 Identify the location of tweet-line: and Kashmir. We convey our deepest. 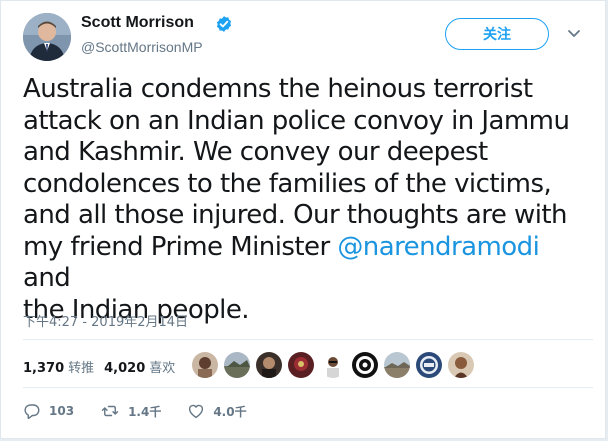
(255, 152).